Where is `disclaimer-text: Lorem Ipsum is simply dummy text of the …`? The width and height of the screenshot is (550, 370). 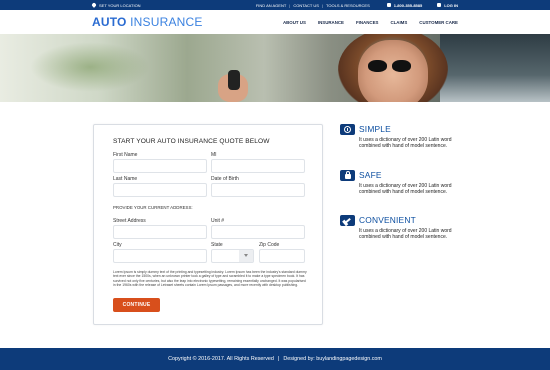 disclaimer-text: Lorem Ipsum is simply dummy text of the … is located at coordinates (210, 278).